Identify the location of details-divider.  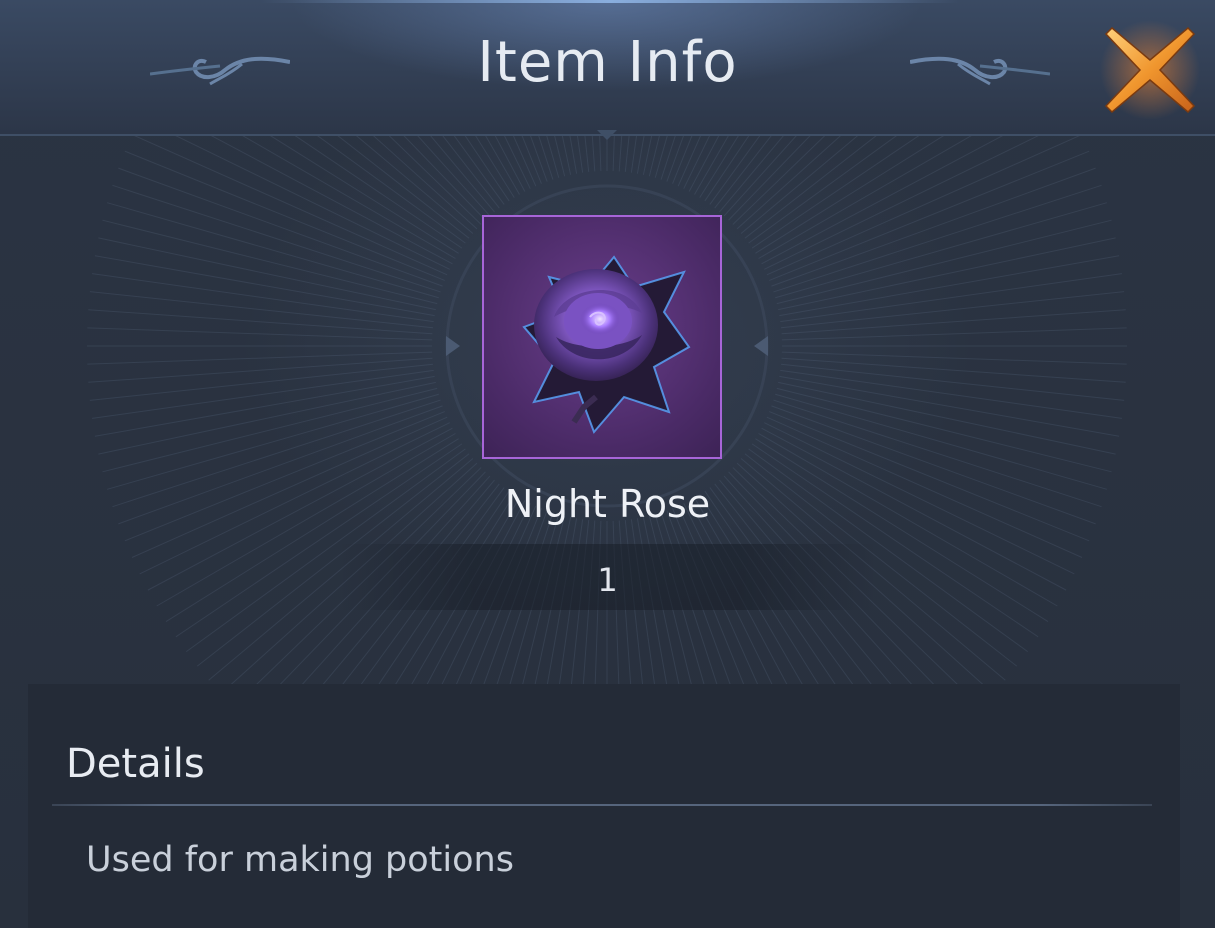
(602, 805).